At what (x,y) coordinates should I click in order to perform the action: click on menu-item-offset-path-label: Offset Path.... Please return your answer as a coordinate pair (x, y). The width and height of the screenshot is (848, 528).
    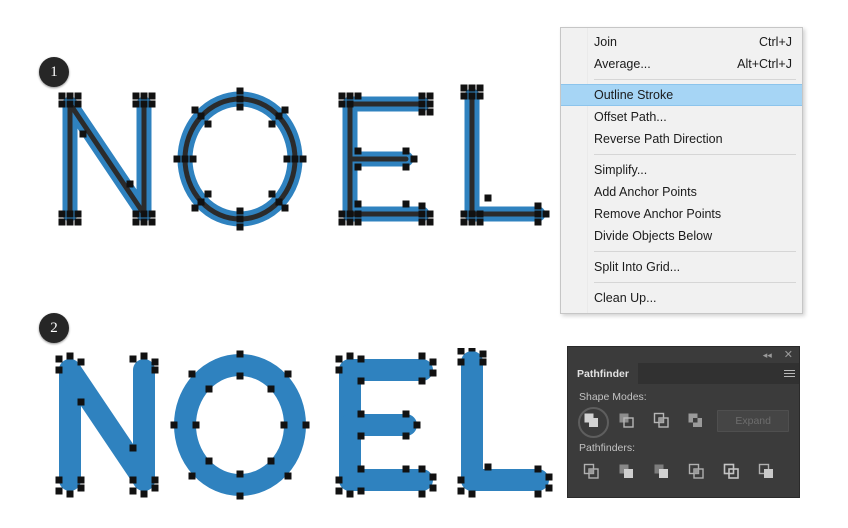
    Looking at the image, I should click on (630, 117).